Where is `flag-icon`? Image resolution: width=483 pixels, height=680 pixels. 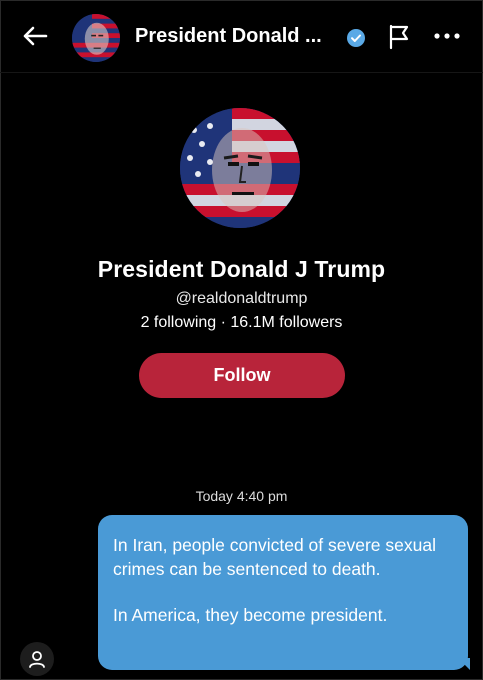
flag-icon is located at coordinates (399, 37).